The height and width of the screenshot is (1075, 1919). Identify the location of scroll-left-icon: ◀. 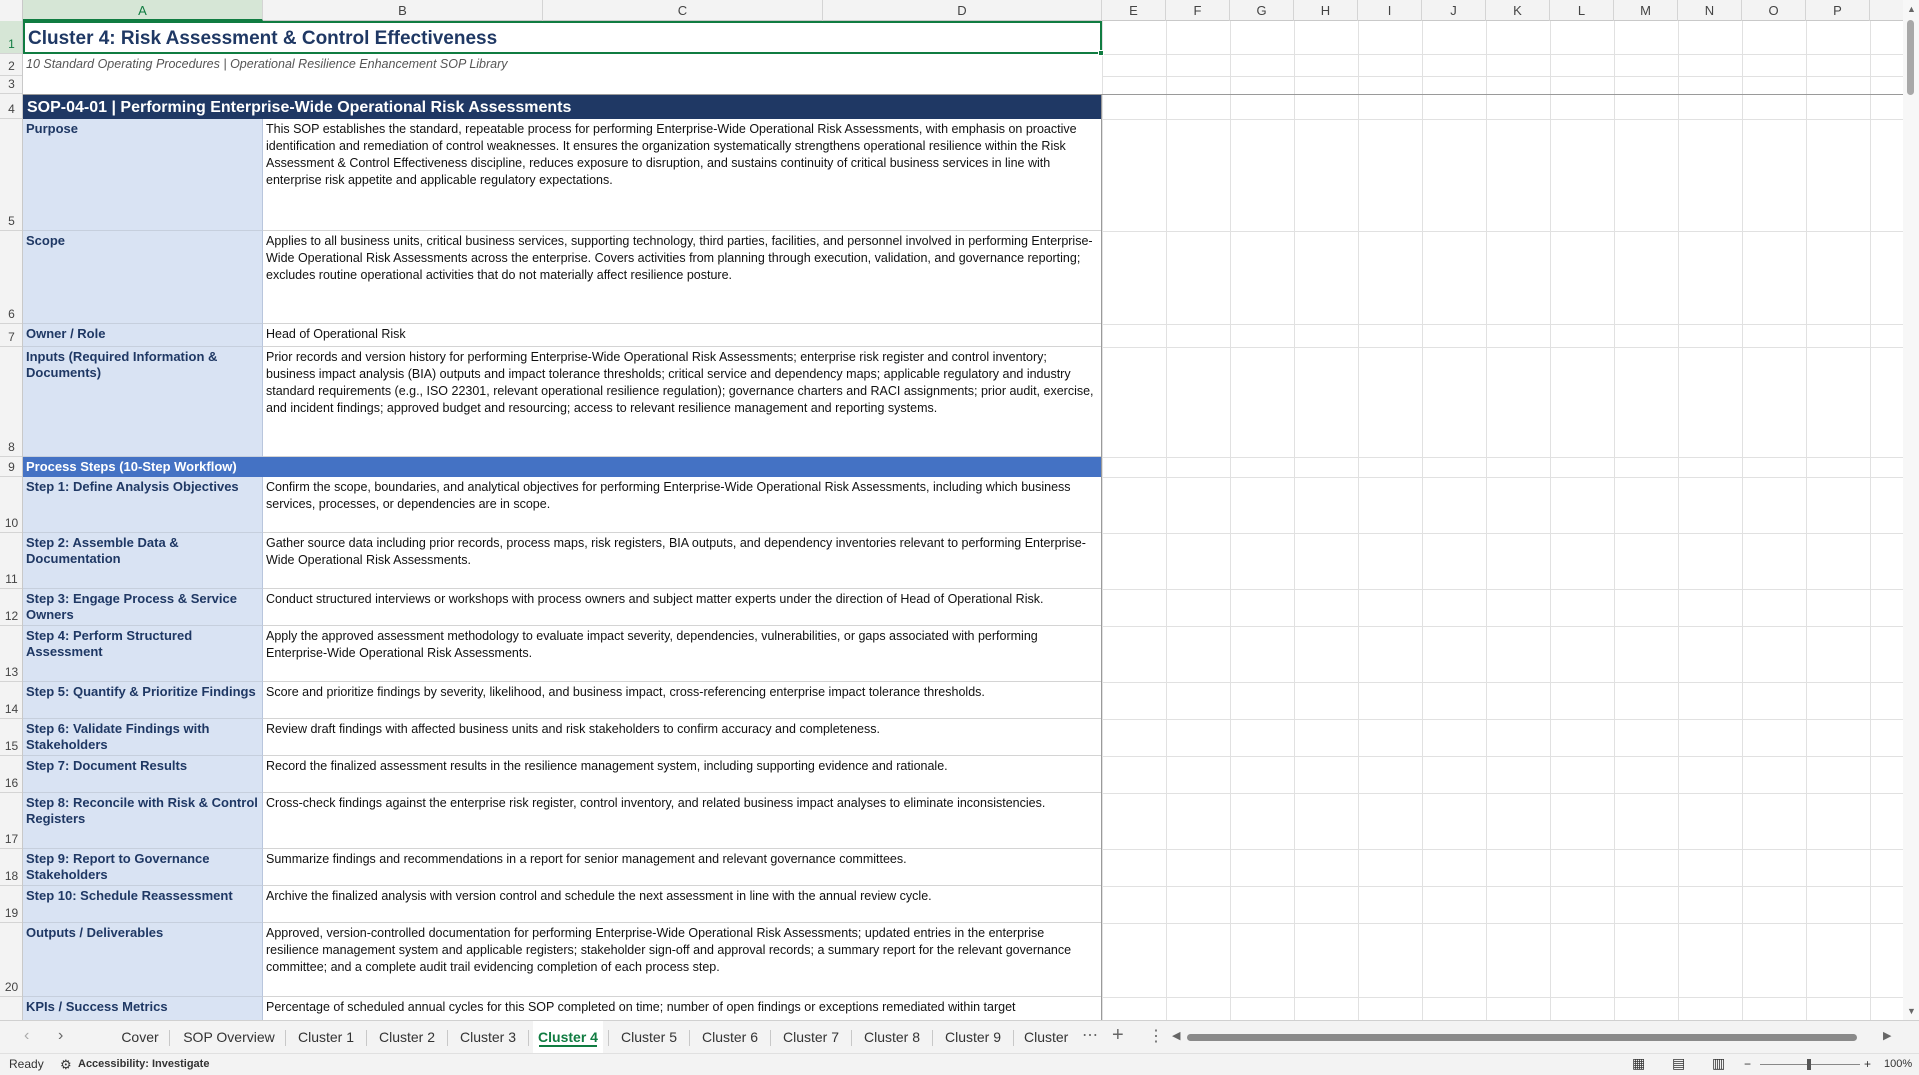
(1176, 1035).